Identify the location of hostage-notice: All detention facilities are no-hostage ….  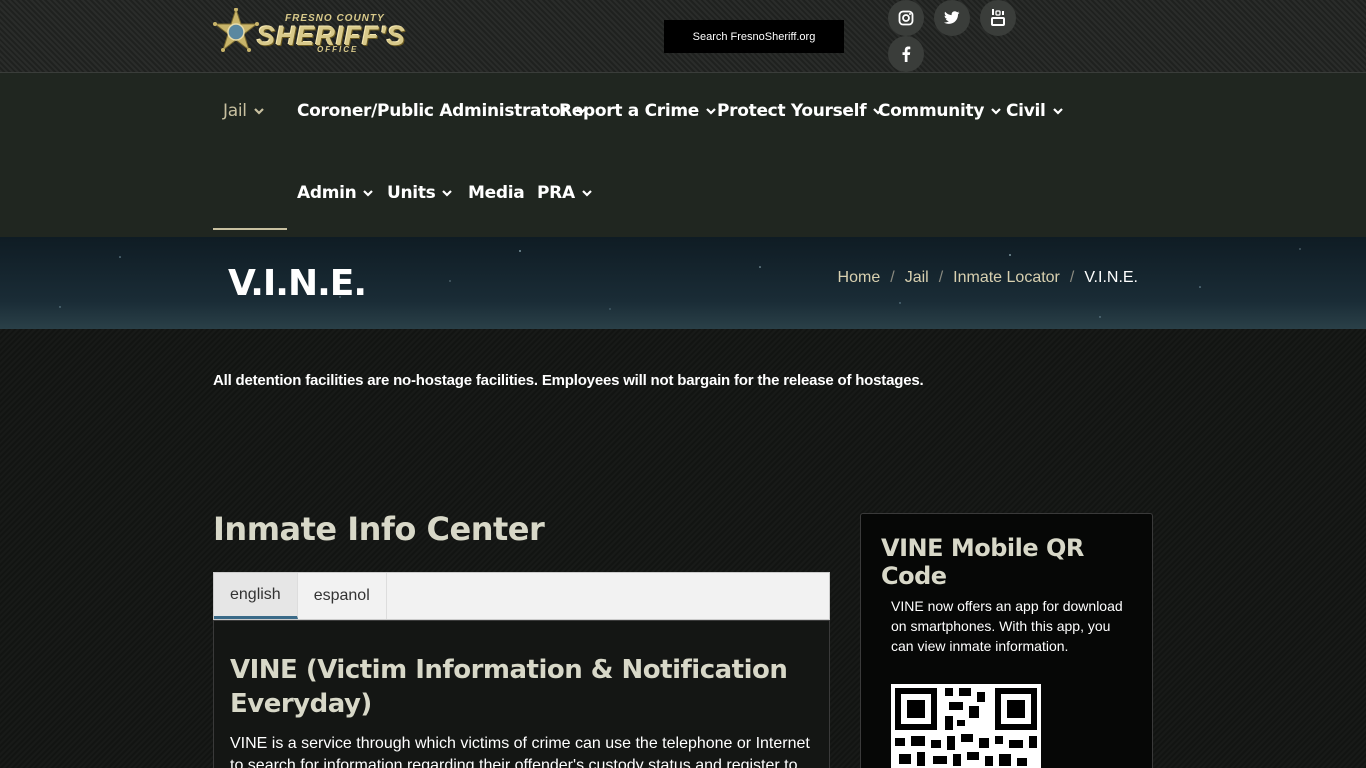
(568, 380).